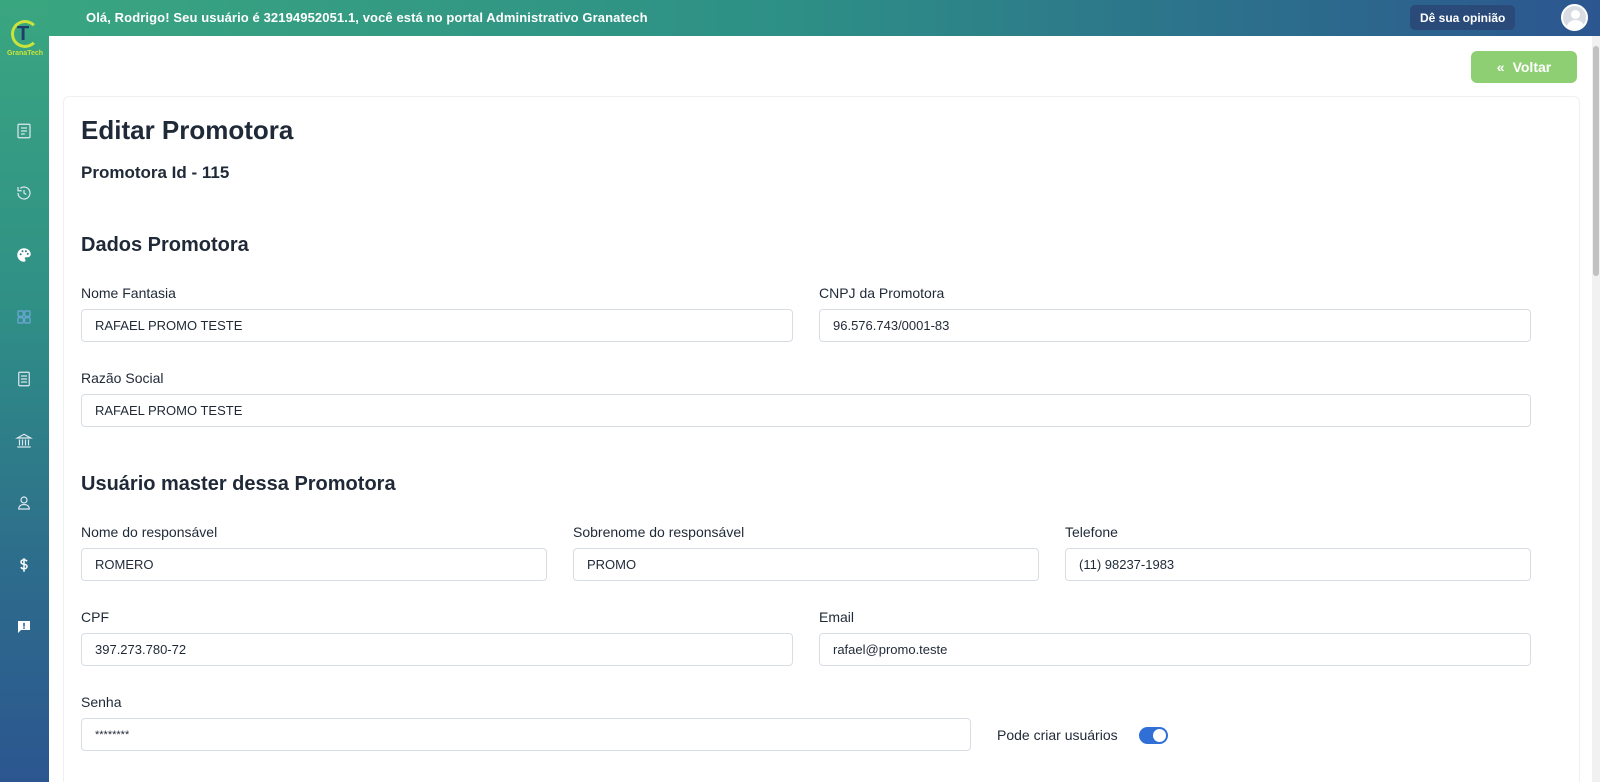 The image size is (1600, 782). I want to click on feedback-icon, so click(24, 627).